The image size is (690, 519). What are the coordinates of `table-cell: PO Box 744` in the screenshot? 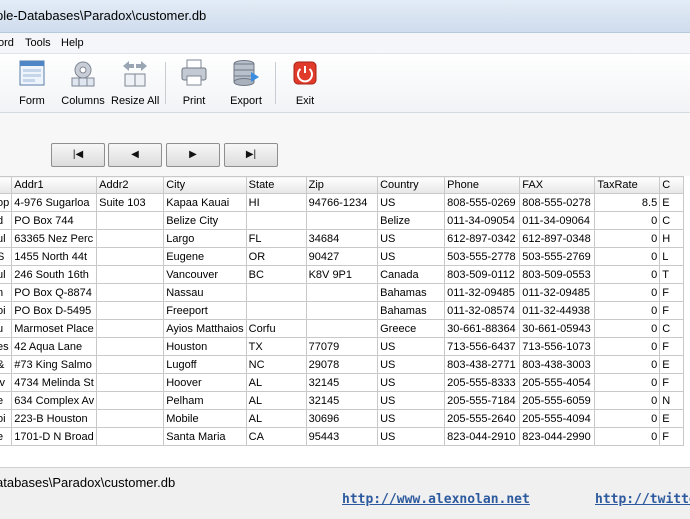 It's located at (54, 220).